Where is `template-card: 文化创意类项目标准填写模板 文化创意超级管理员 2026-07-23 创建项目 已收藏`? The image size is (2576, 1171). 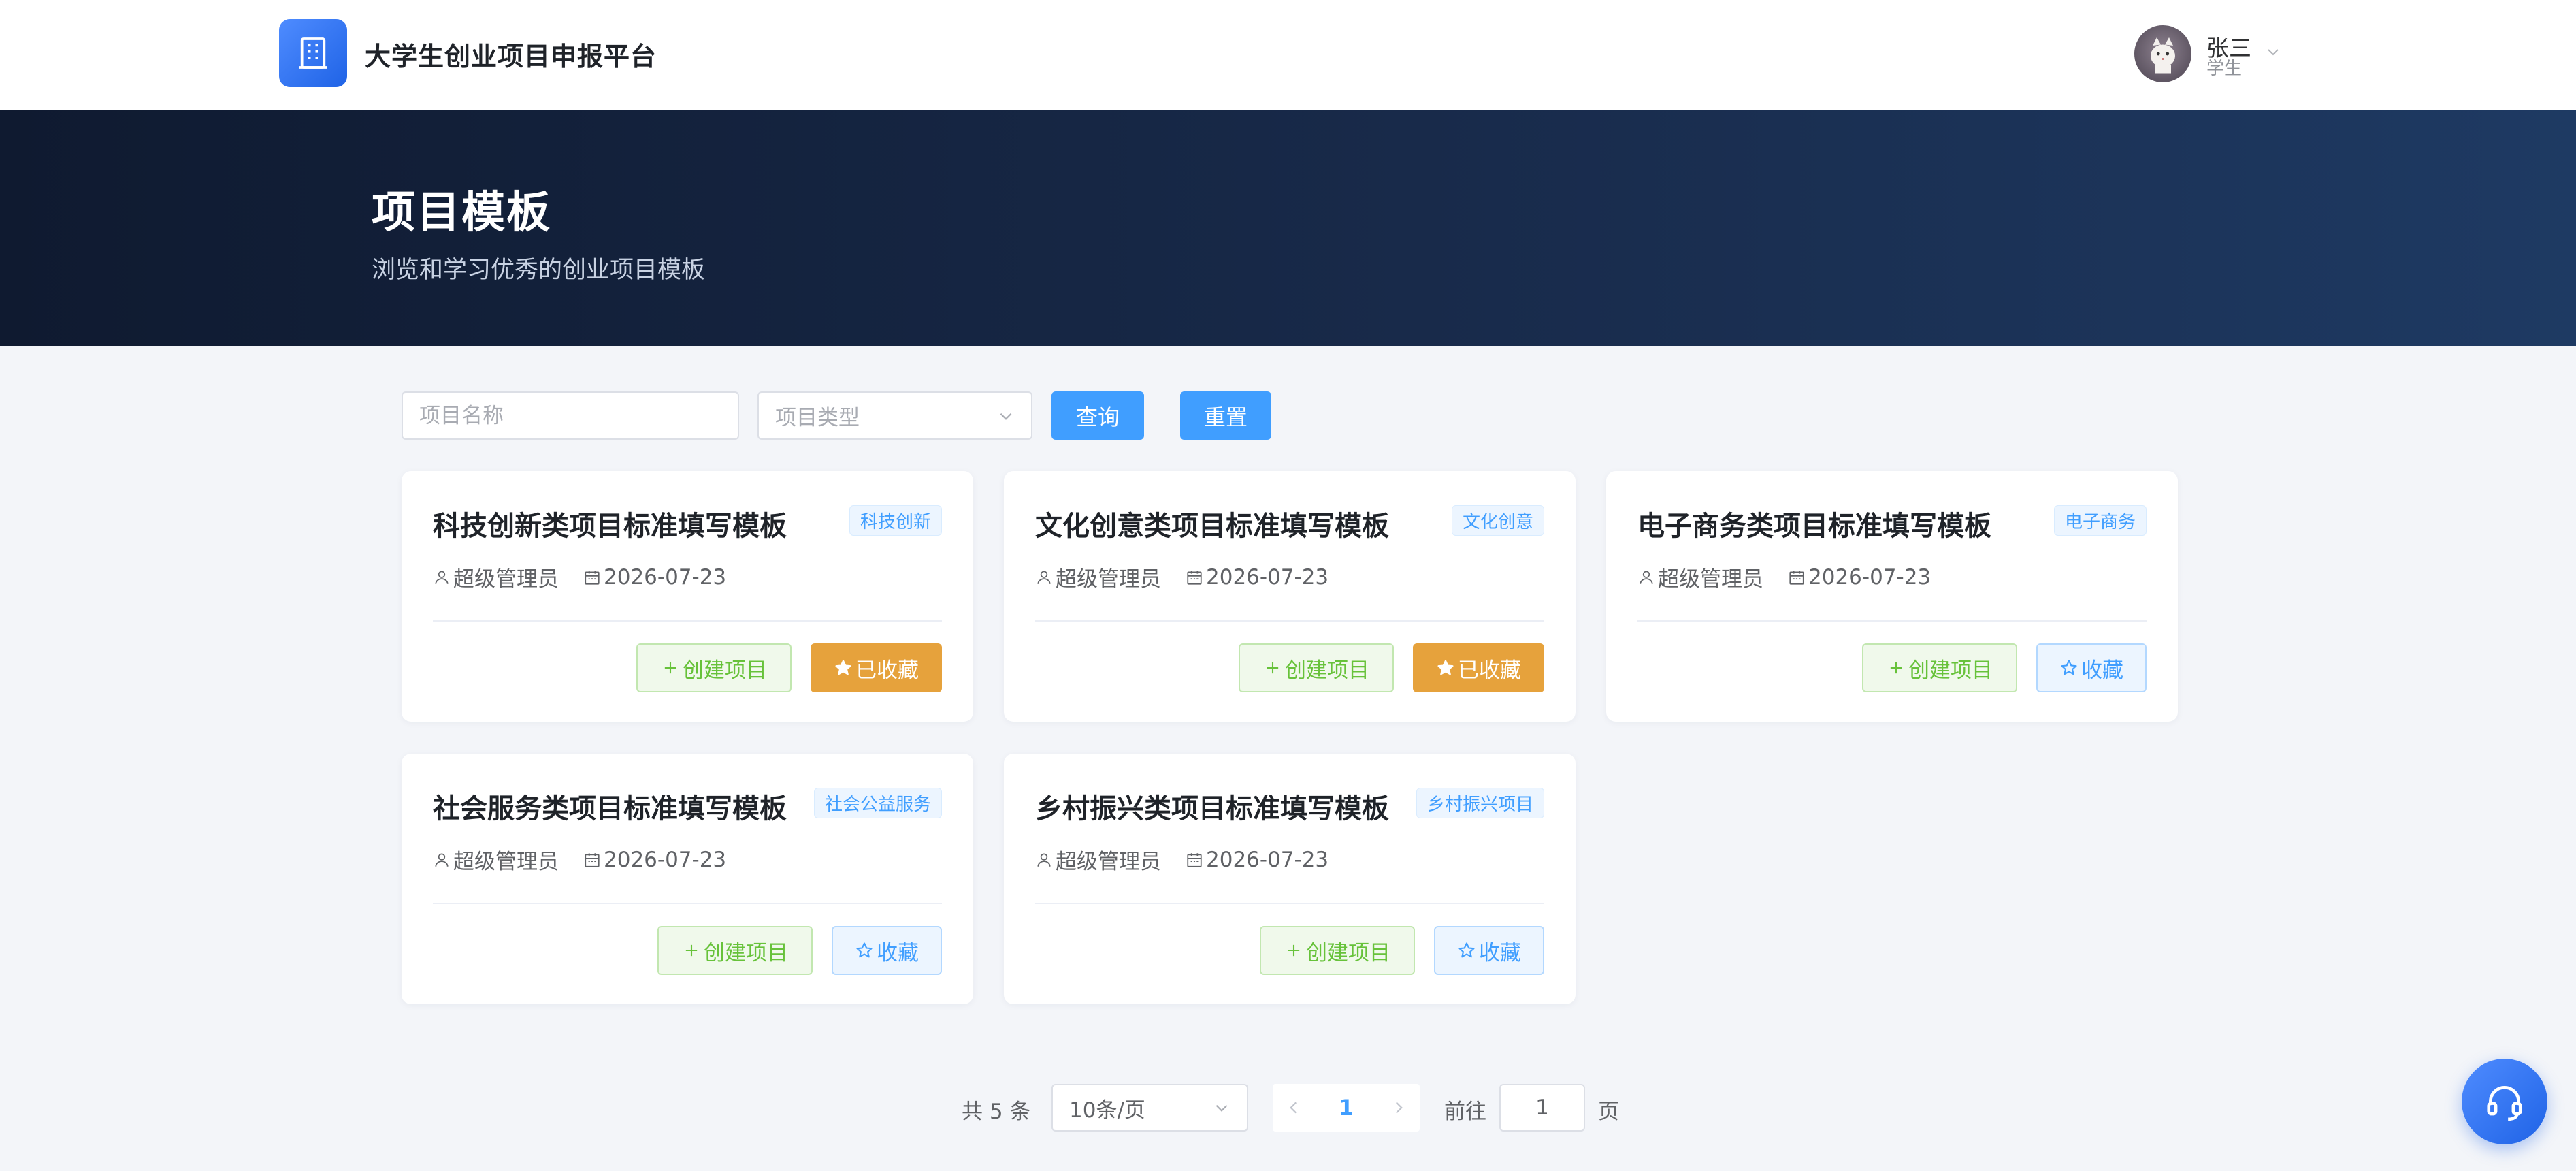
template-card: 文化创意类项目标准填写模板 文化创意超级管理员 2026-07-23 创建项目 已收藏 is located at coordinates (1290, 597).